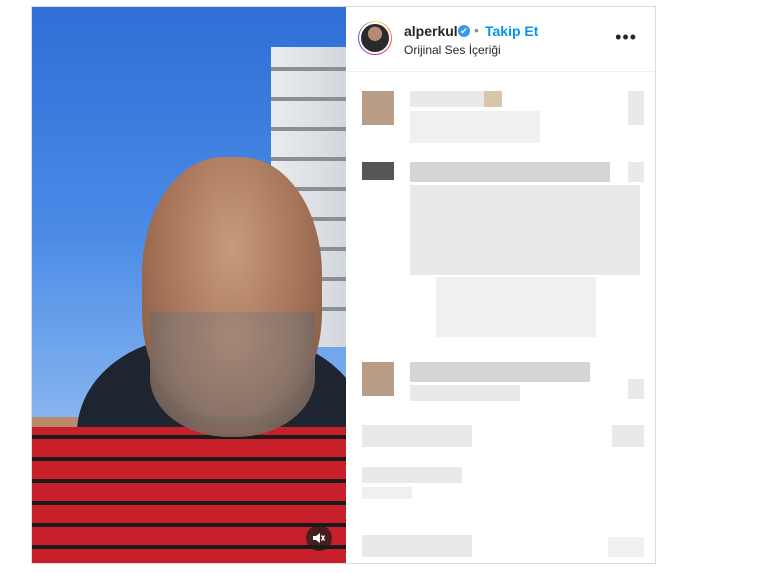 The image size is (770, 574). I want to click on jacket, so click(189, 495).